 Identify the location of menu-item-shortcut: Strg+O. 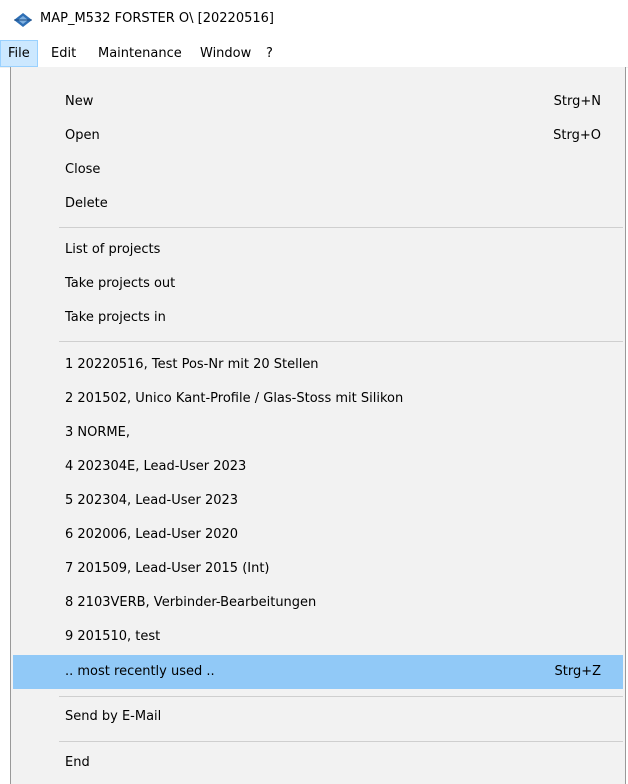
(577, 135).